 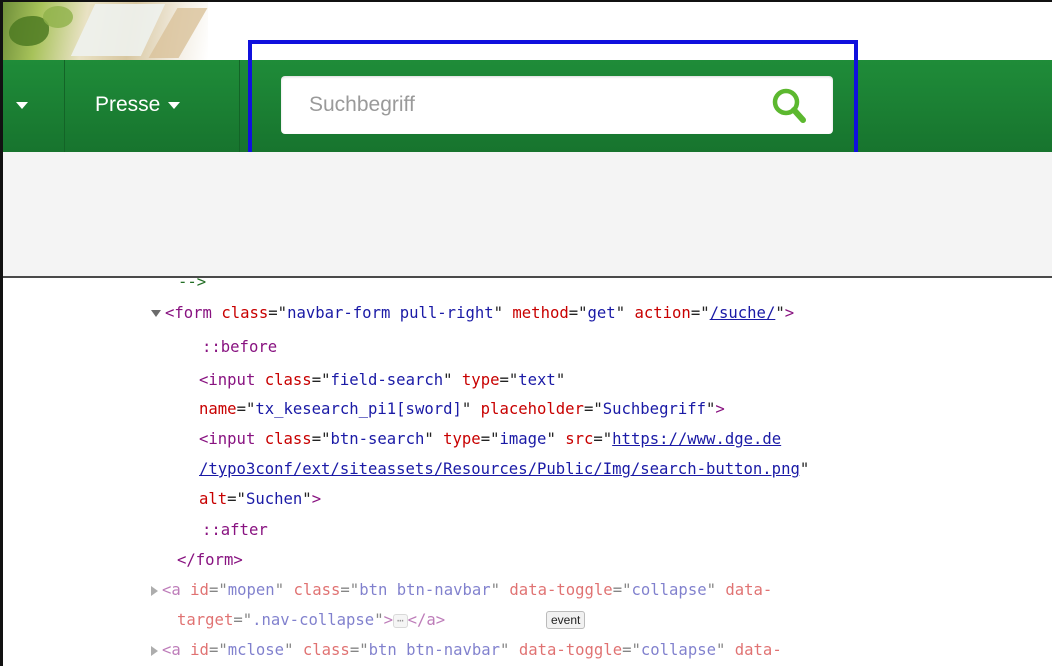 I want to click on dom-node-input-search: <input class="field-search" type="text", so click(x=382, y=380).